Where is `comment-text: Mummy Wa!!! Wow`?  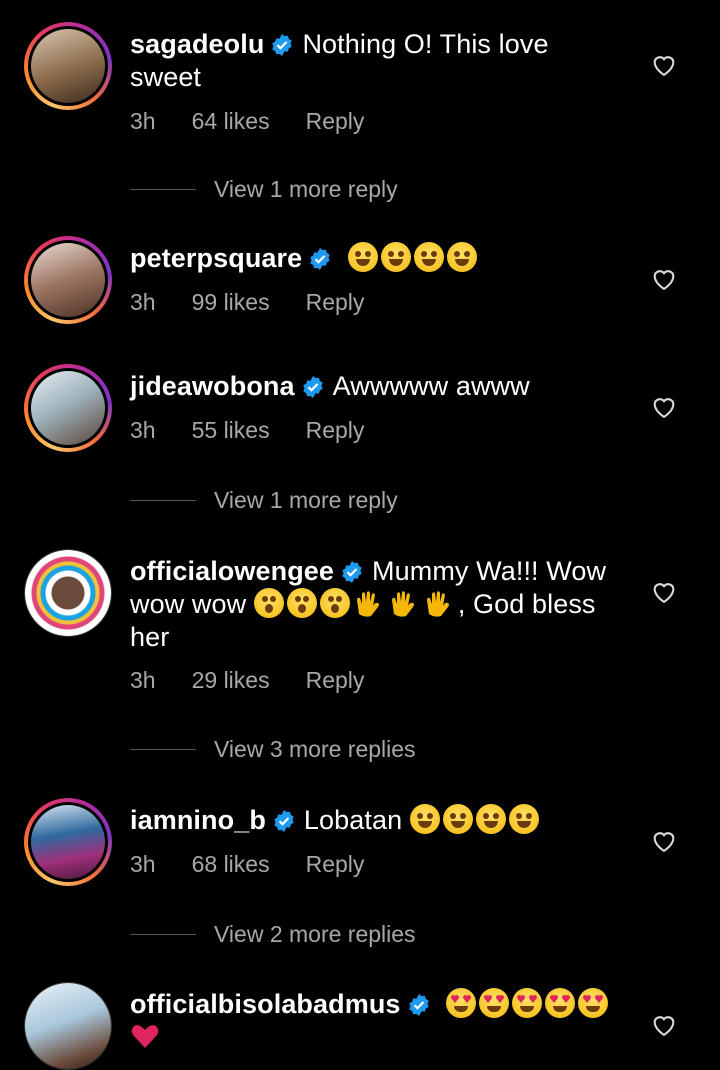 comment-text: Mummy Wa!!! Wow is located at coordinates (489, 571).